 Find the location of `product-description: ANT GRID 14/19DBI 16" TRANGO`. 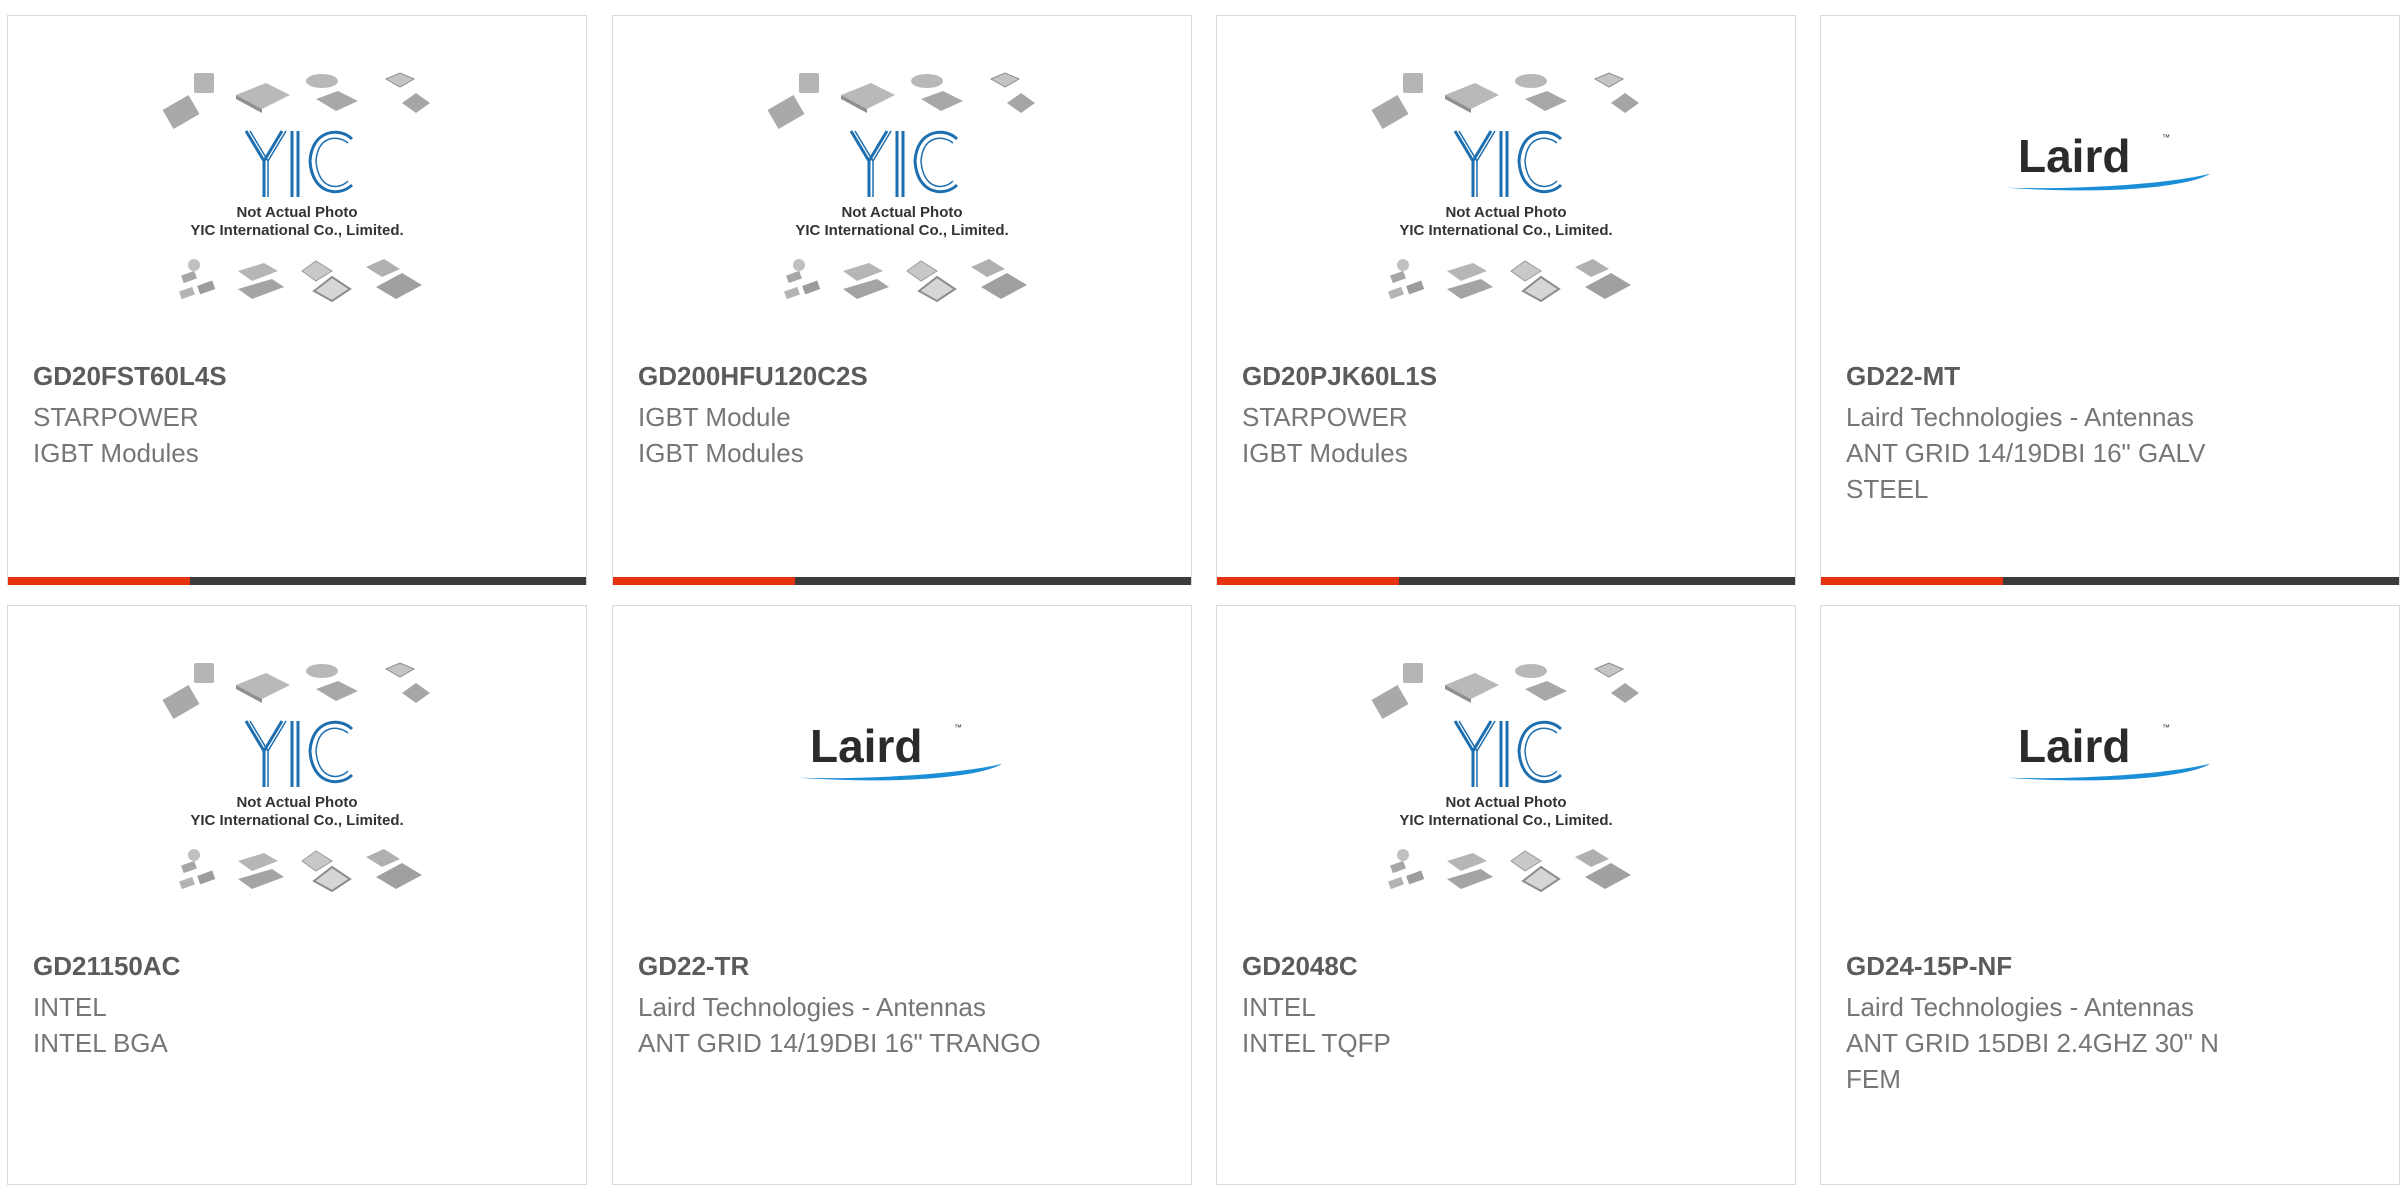

product-description: ANT GRID 14/19DBI 16" TRANGO is located at coordinates (839, 1043).